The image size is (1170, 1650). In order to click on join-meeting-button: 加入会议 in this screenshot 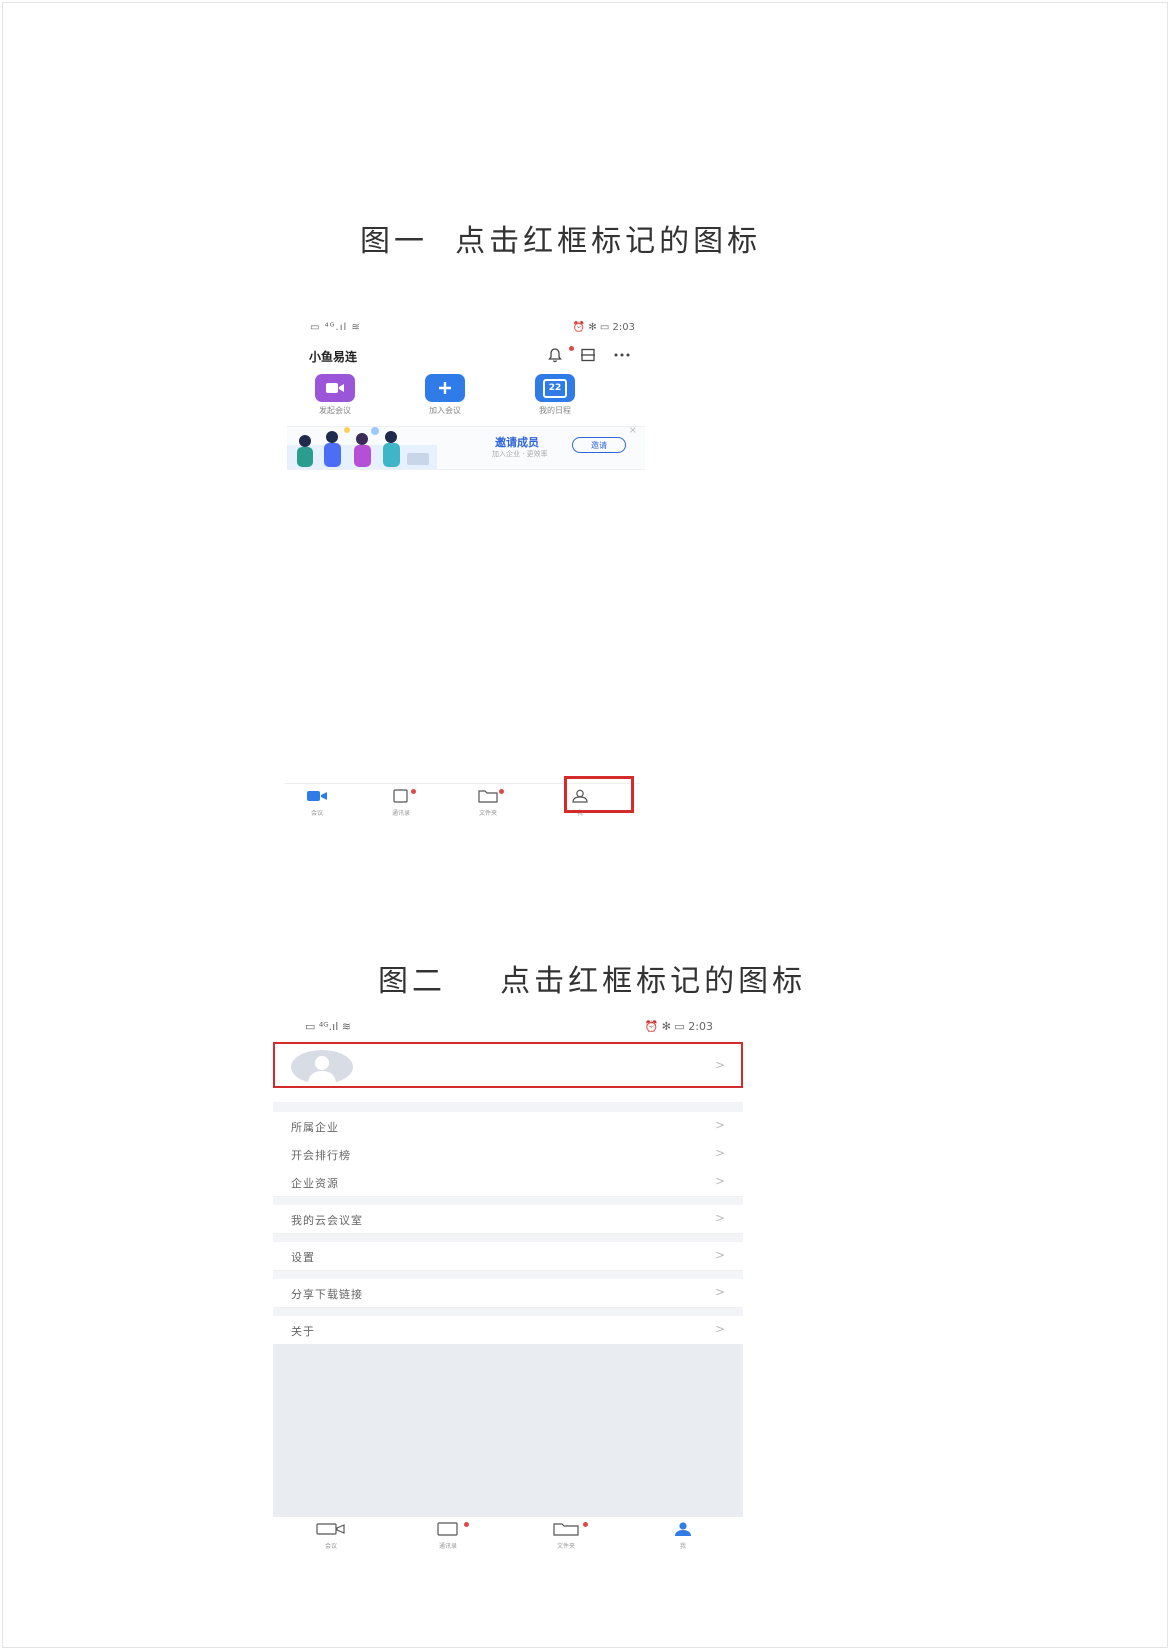, I will do `click(445, 395)`.